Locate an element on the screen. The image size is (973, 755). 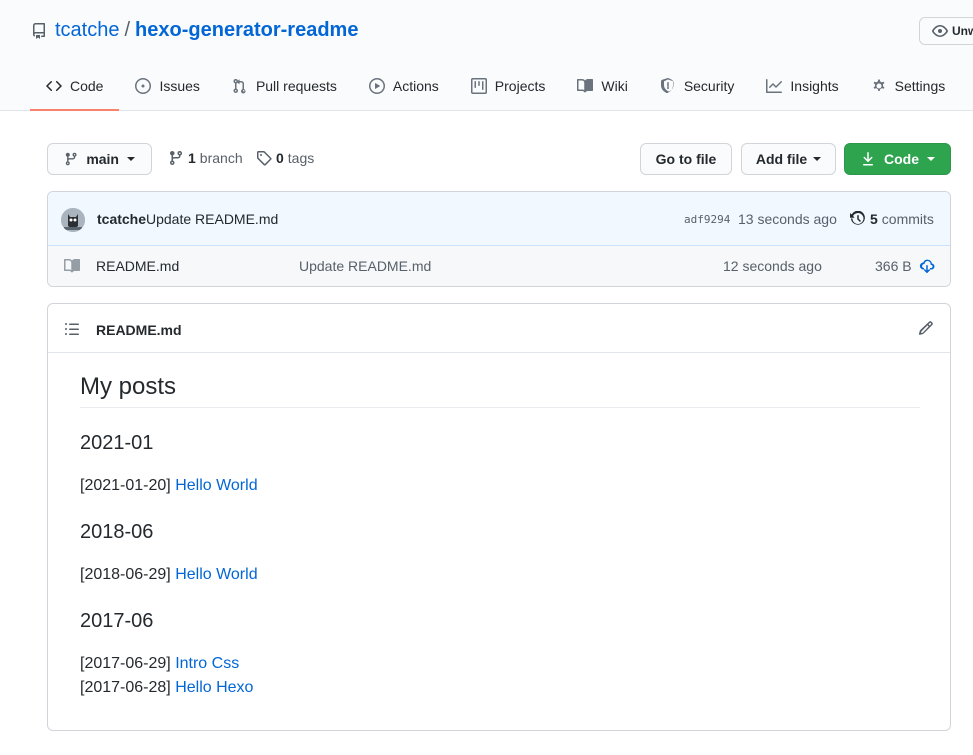
branch-select-button: main is located at coordinates (99, 159).